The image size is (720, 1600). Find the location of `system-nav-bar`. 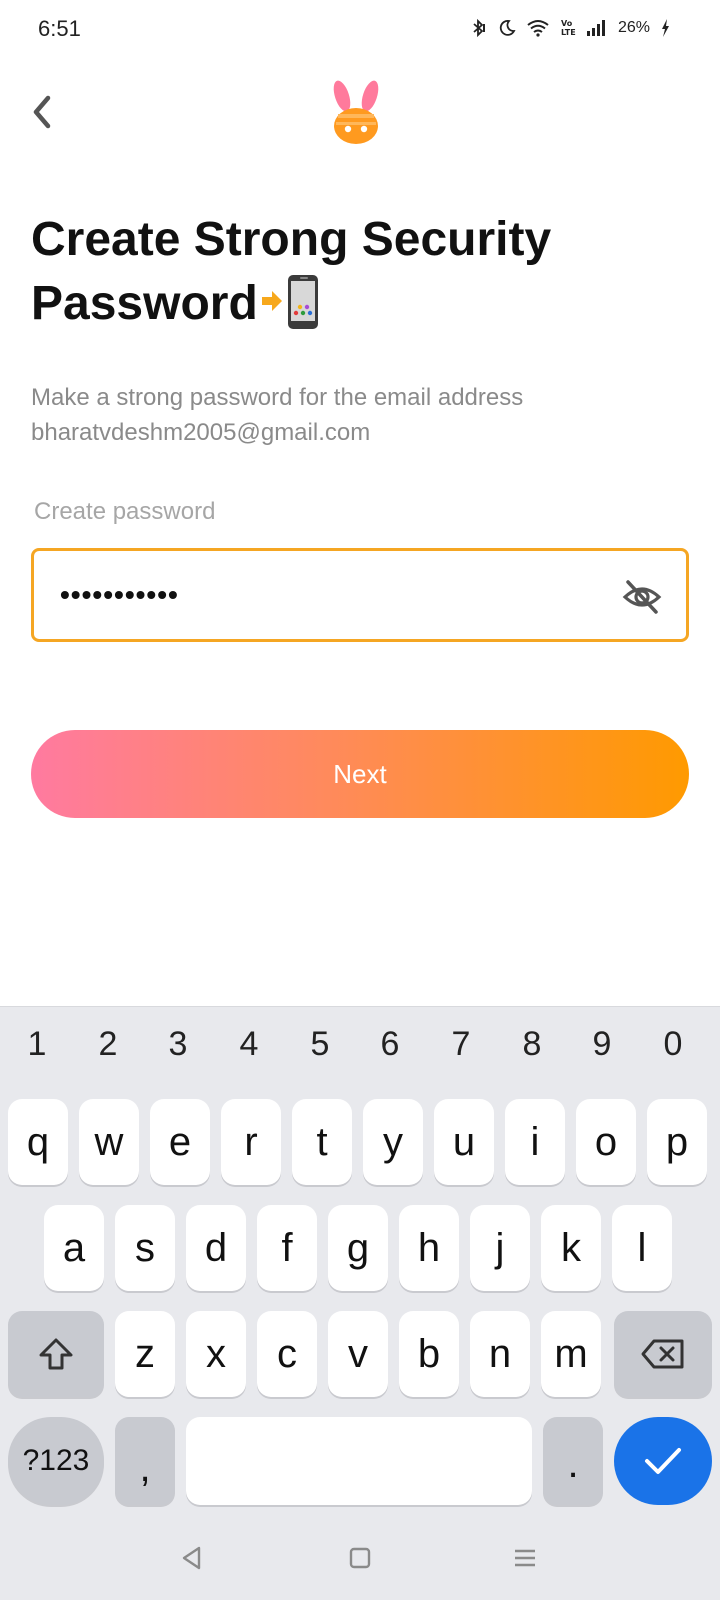

system-nav-bar is located at coordinates (360, 1564).